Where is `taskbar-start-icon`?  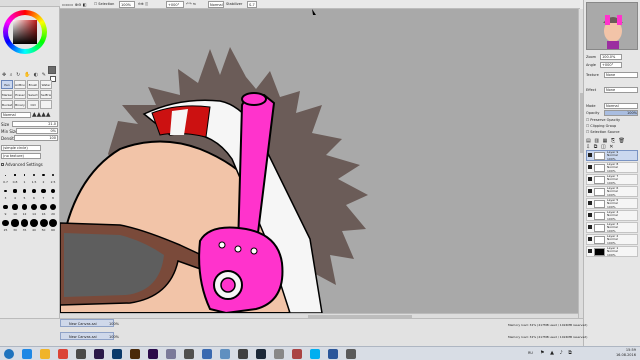
taskbar-start-icon is located at coordinates (9, 354).